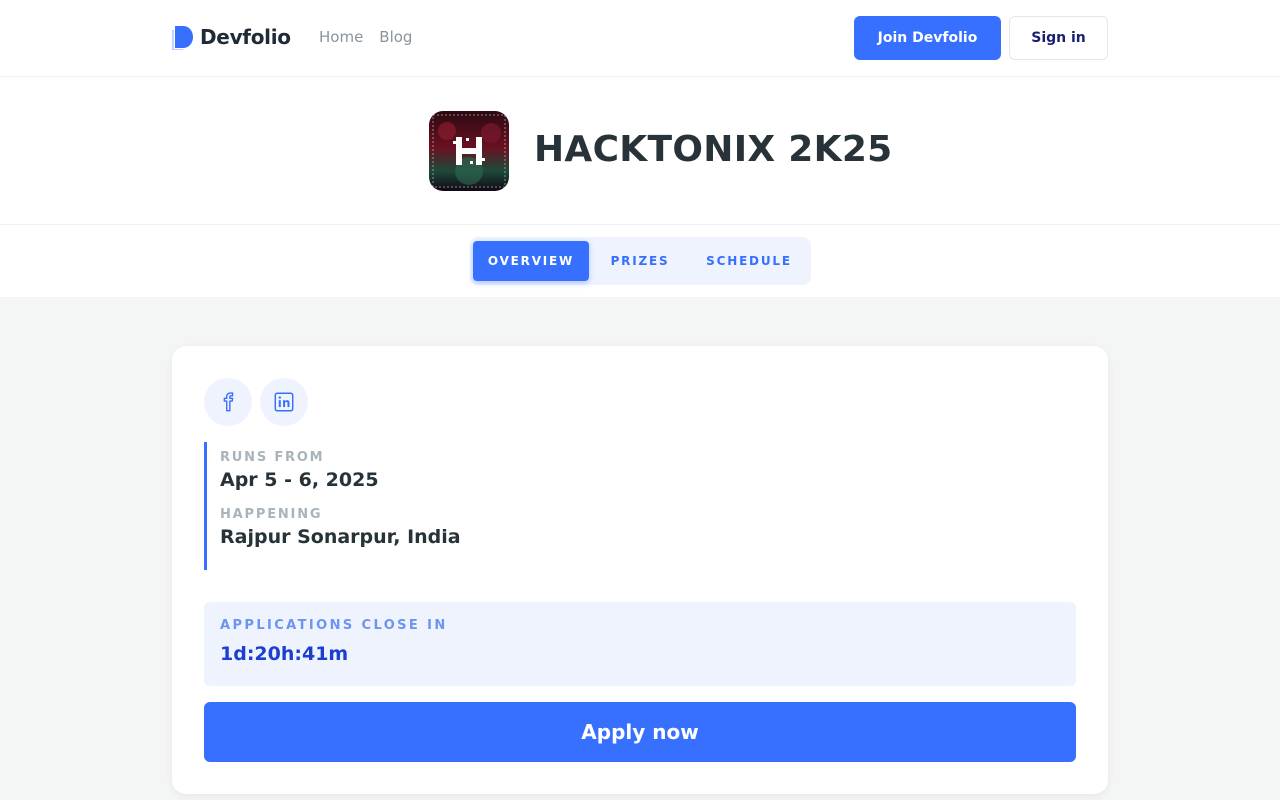 This screenshot has height=800, width=1280. I want to click on linkedin-share-button, so click(284, 402).